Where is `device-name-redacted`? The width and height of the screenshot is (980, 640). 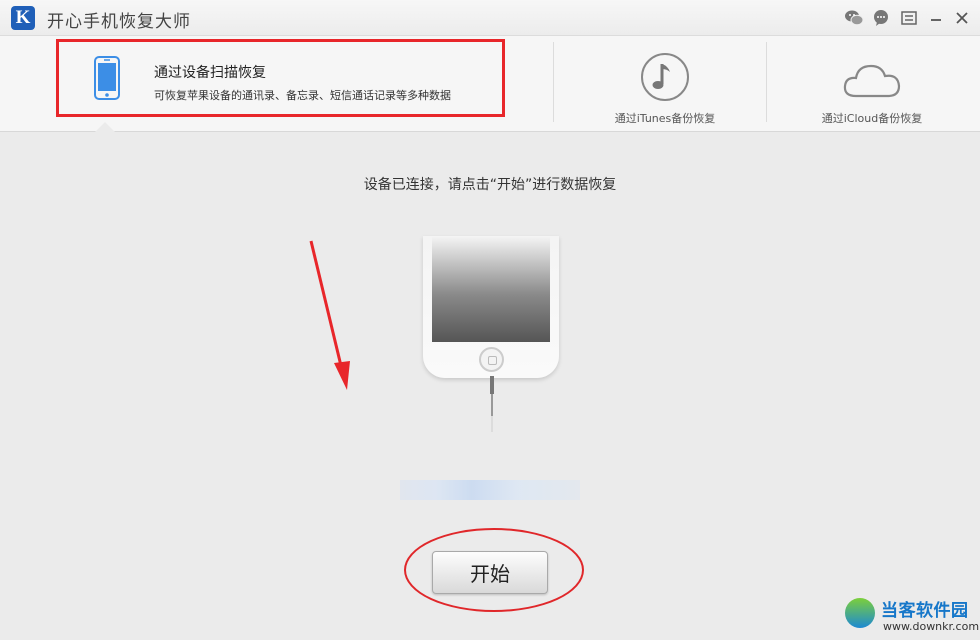 device-name-redacted is located at coordinates (490, 490).